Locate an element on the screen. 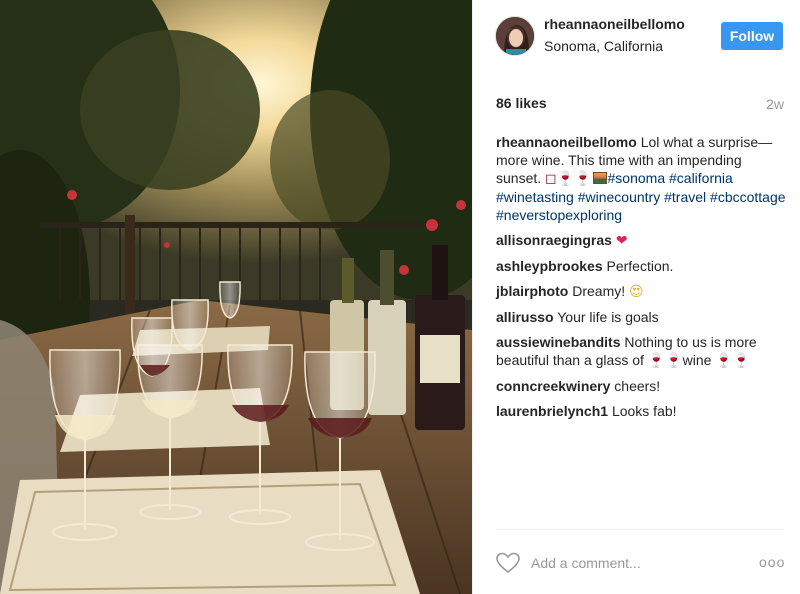  comment-username: jblairphoto is located at coordinates (532, 291).